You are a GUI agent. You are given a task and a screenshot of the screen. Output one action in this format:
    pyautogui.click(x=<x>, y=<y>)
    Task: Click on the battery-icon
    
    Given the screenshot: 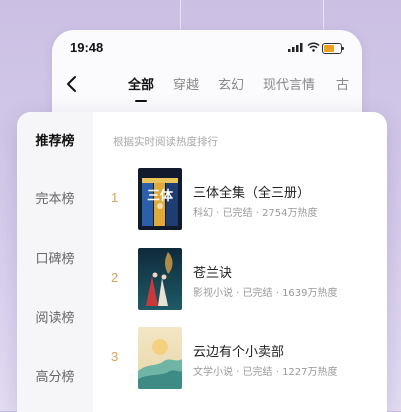 What is the action you would take?
    pyautogui.click(x=333, y=48)
    